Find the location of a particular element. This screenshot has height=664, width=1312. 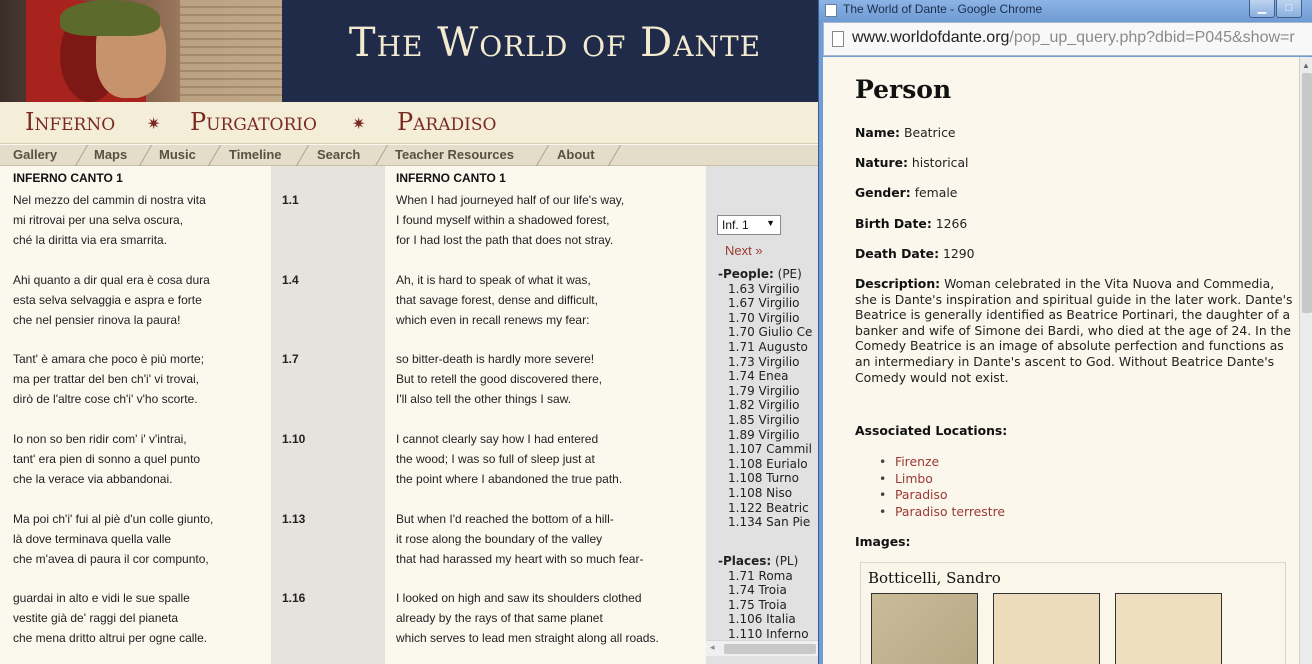

italian-line: che la verace via abbandonai. is located at coordinates (93, 479).